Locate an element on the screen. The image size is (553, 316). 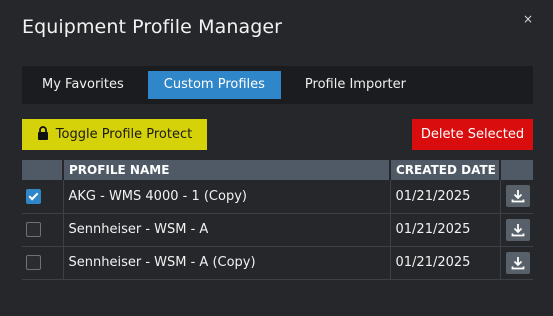
toggle-profile-protect-button: Toggle Profile Protect is located at coordinates (114, 134).